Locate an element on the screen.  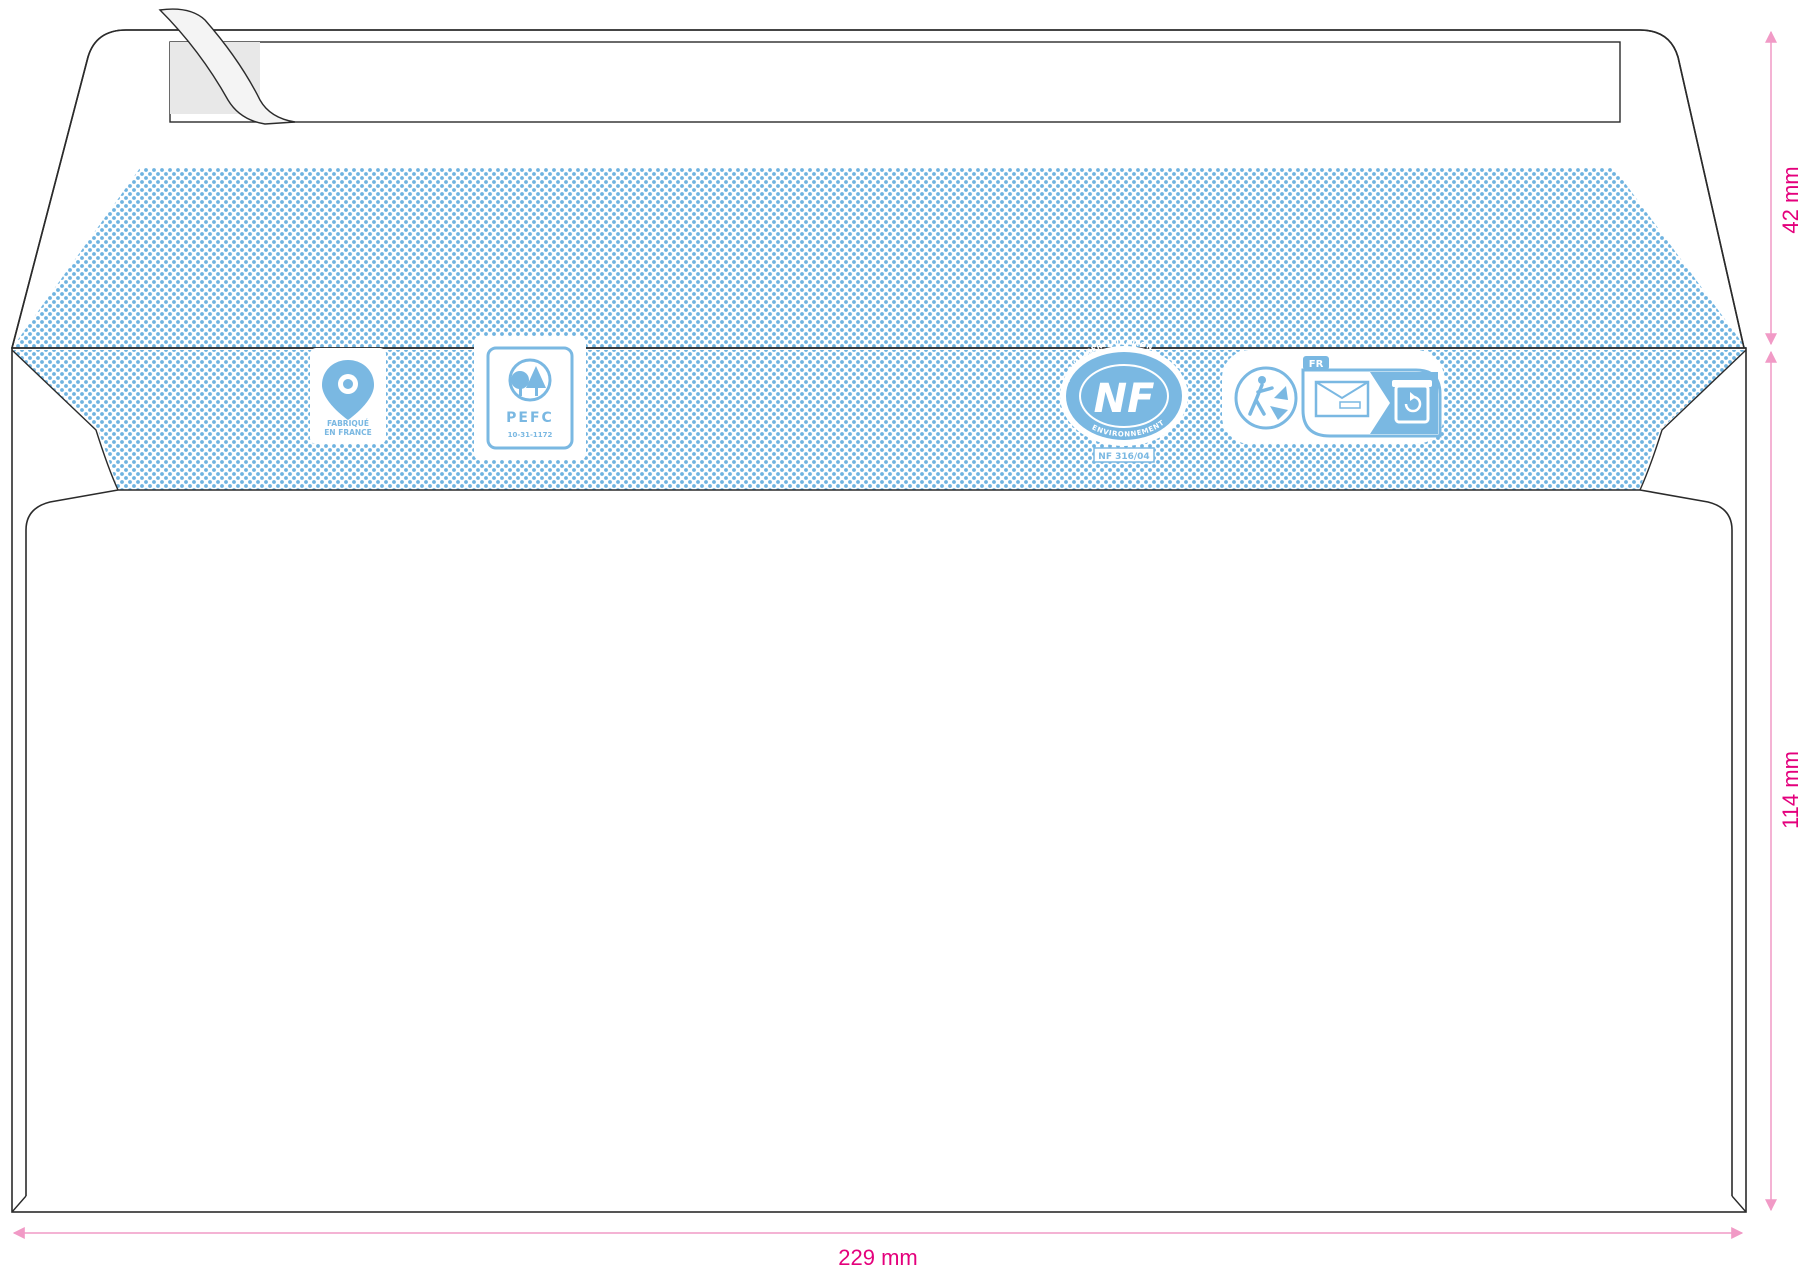
pefc-name: PEFC is located at coordinates (530, 418).